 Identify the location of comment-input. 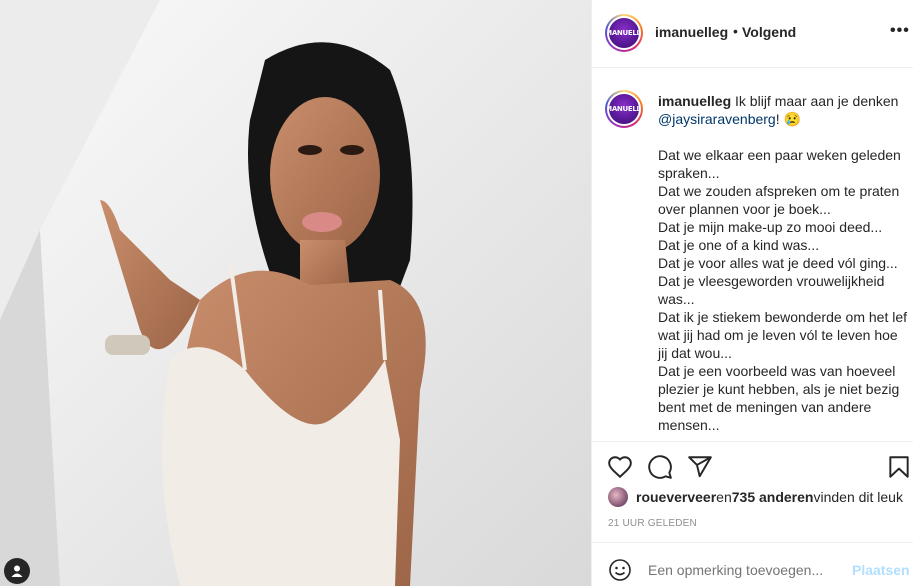
(743, 570).